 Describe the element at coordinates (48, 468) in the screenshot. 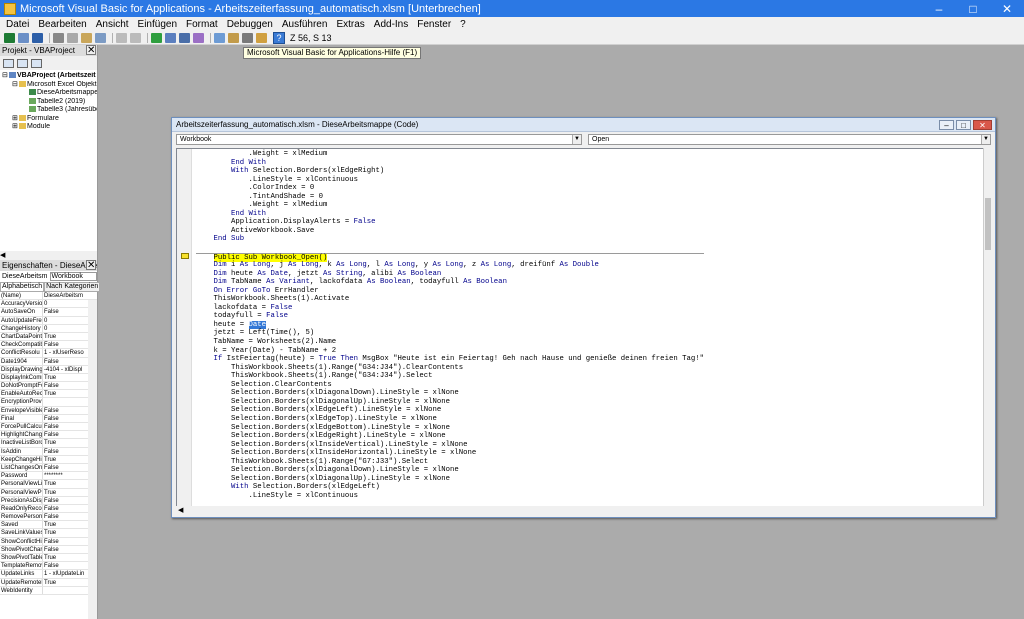

I see `property-row: ListChangesOnI False` at that location.